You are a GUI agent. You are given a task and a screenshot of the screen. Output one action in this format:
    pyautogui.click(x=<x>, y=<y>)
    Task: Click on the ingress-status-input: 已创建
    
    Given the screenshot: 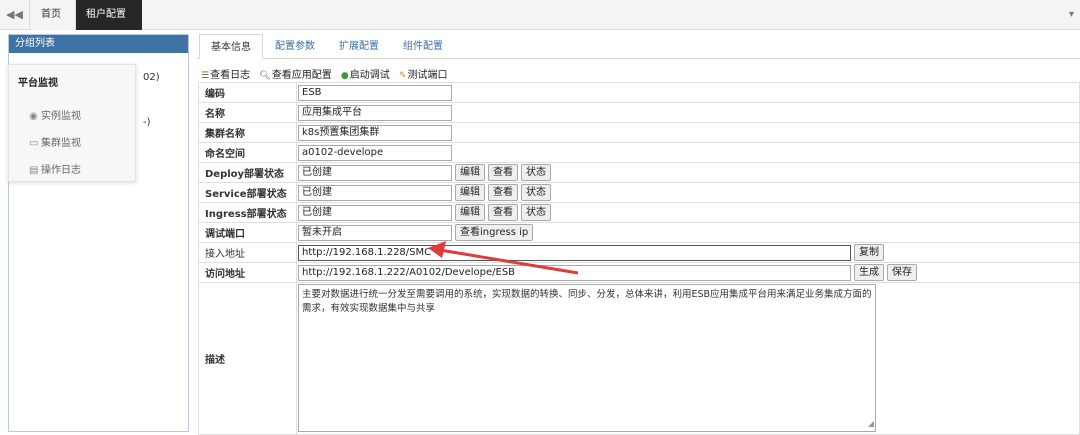 What is the action you would take?
    pyautogui.click(x=375, y=212)
    